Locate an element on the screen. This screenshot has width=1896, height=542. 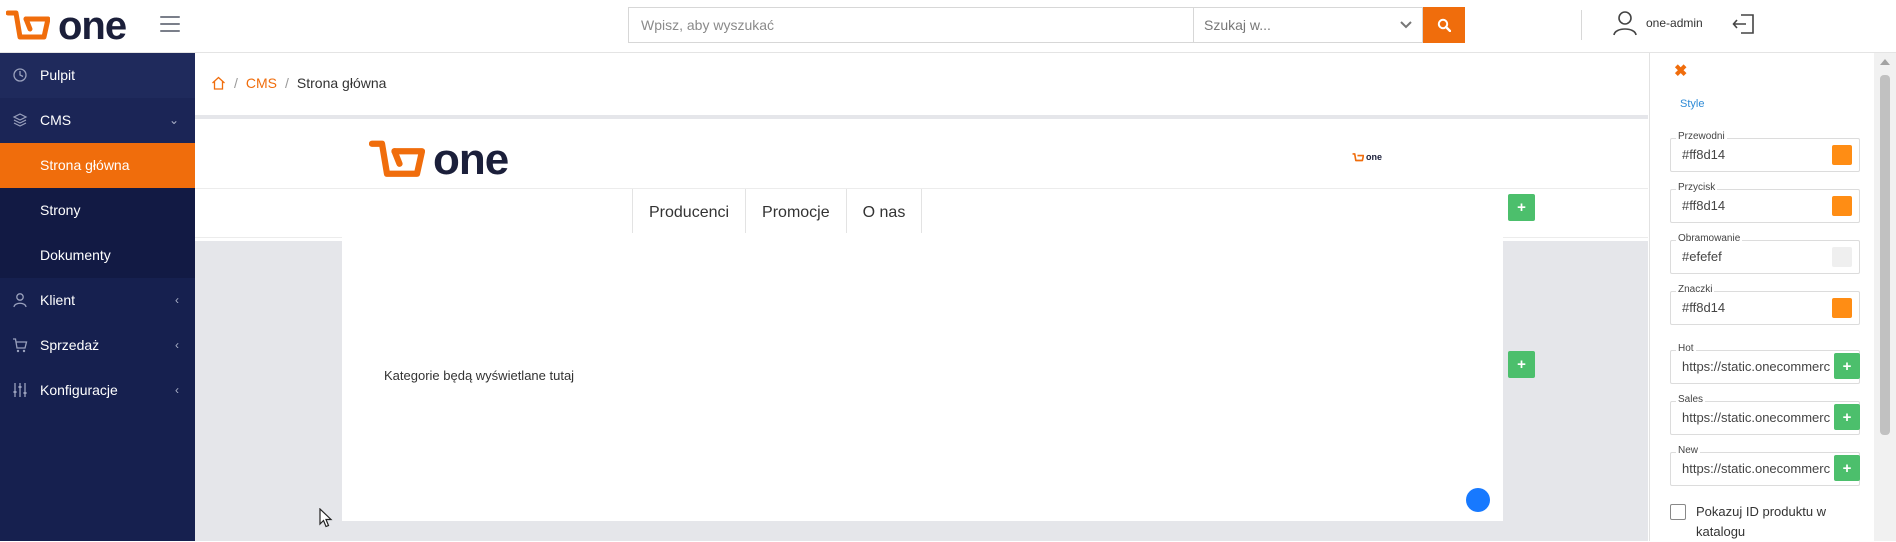
color-field-obramowanie: Obramowanie #efefef is located at coordinates (1765, 253).